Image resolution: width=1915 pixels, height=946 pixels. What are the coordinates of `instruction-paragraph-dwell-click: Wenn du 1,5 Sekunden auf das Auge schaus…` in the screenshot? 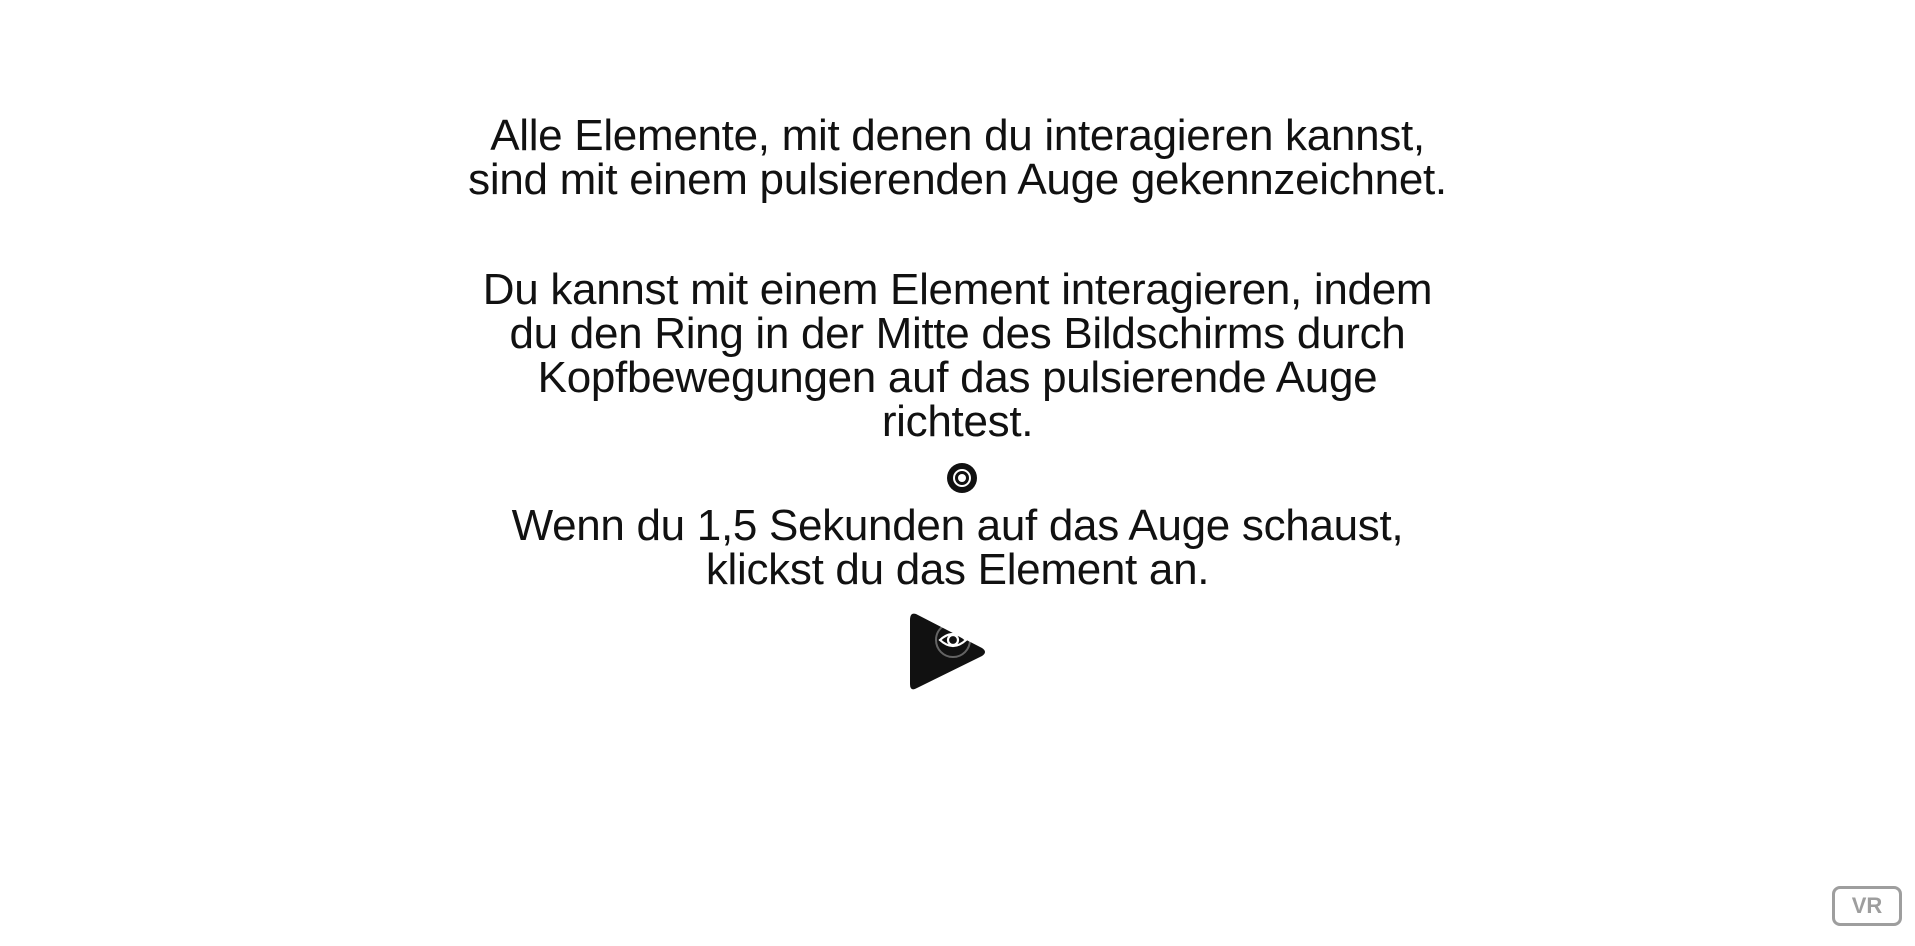 It's located at (957, 548).